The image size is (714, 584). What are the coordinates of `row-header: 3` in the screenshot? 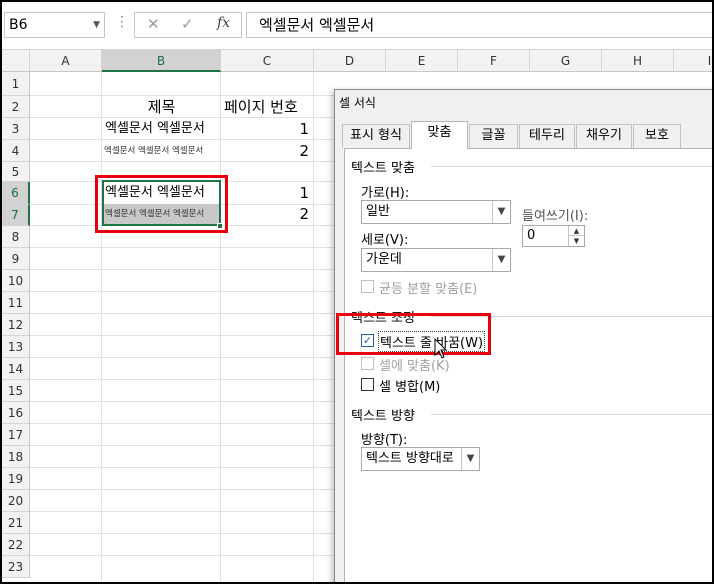 It's located at (16, 129).